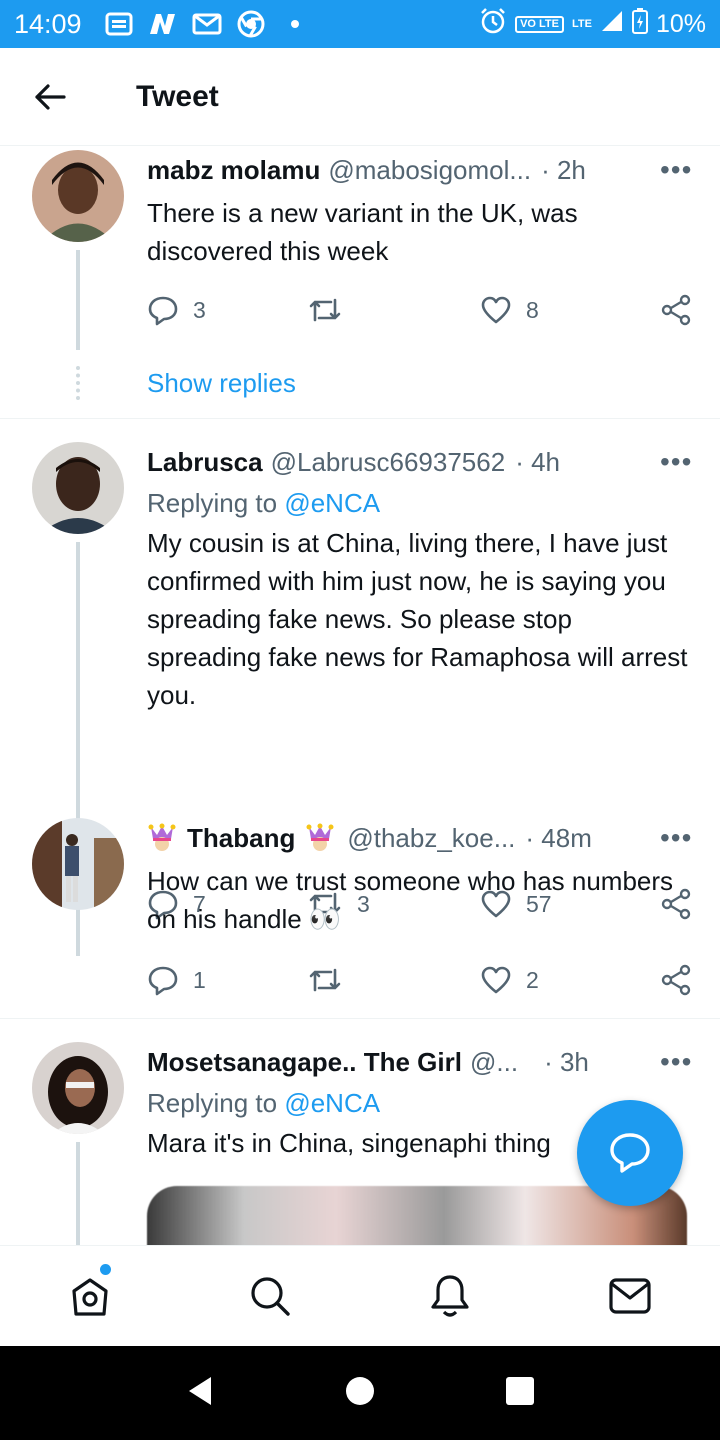 The height and width of the screenshot is (1440, 720). What do you see at coordinates (163, 24) in the screenshot?
I see `news-app-icon` at bounding box center [163, 24].